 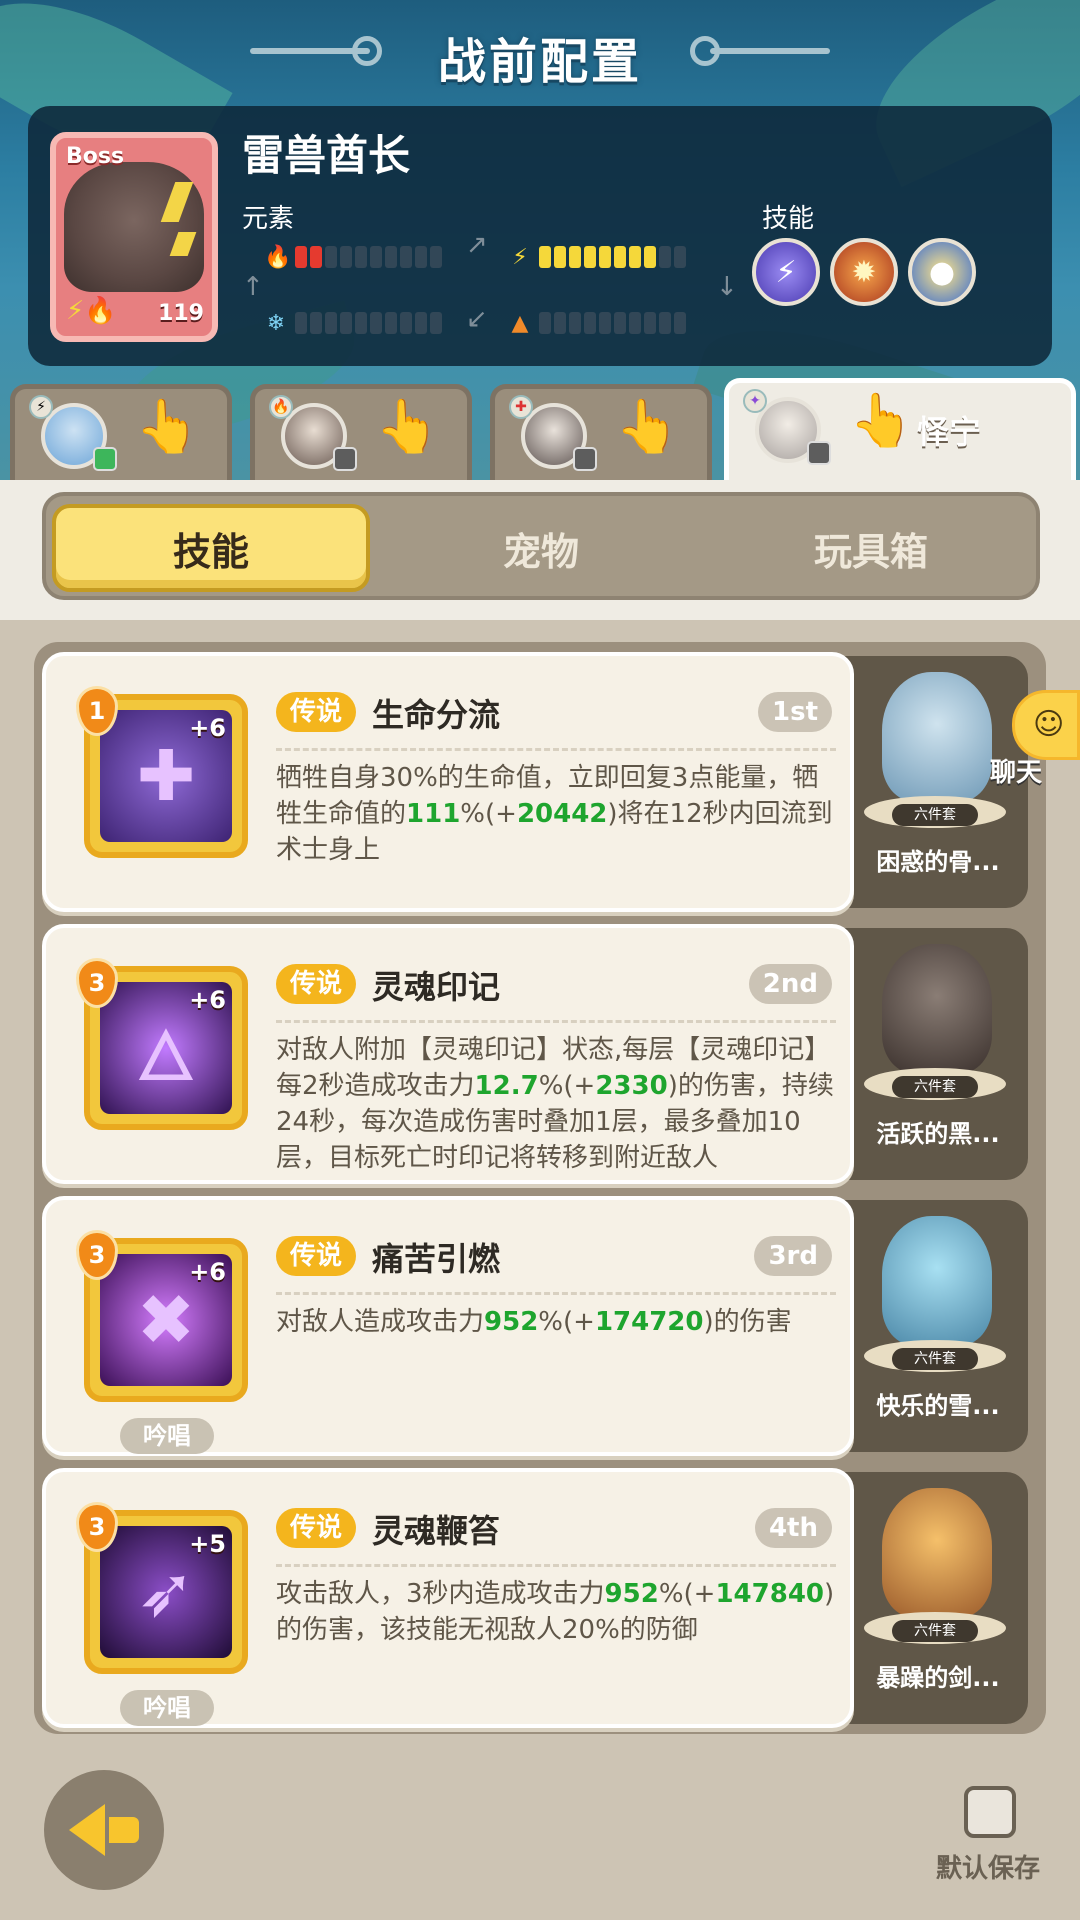 I want to click on cycle-arrow-icon: ↙, so click(x=477, y=319).